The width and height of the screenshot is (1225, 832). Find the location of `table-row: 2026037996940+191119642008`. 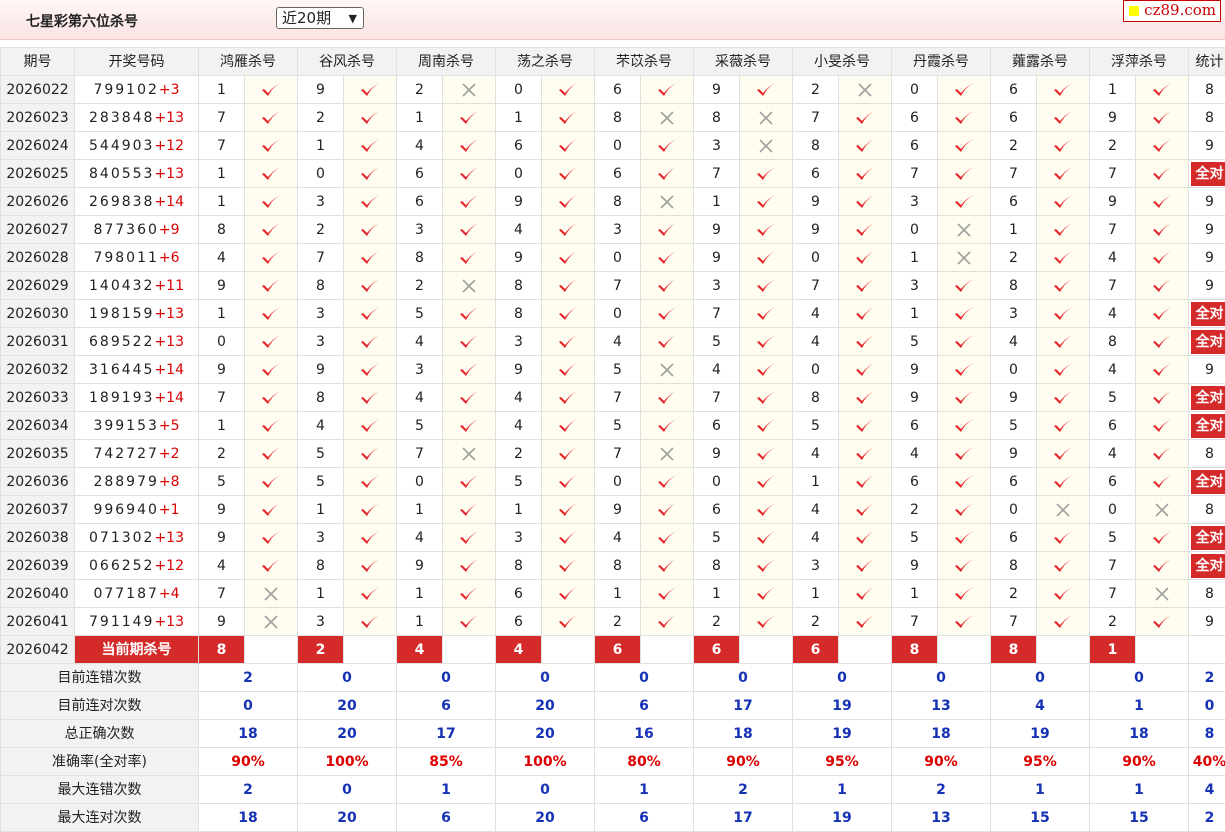

table-row: 2026037996940+191119642008 is located at coordinates (613, 510).